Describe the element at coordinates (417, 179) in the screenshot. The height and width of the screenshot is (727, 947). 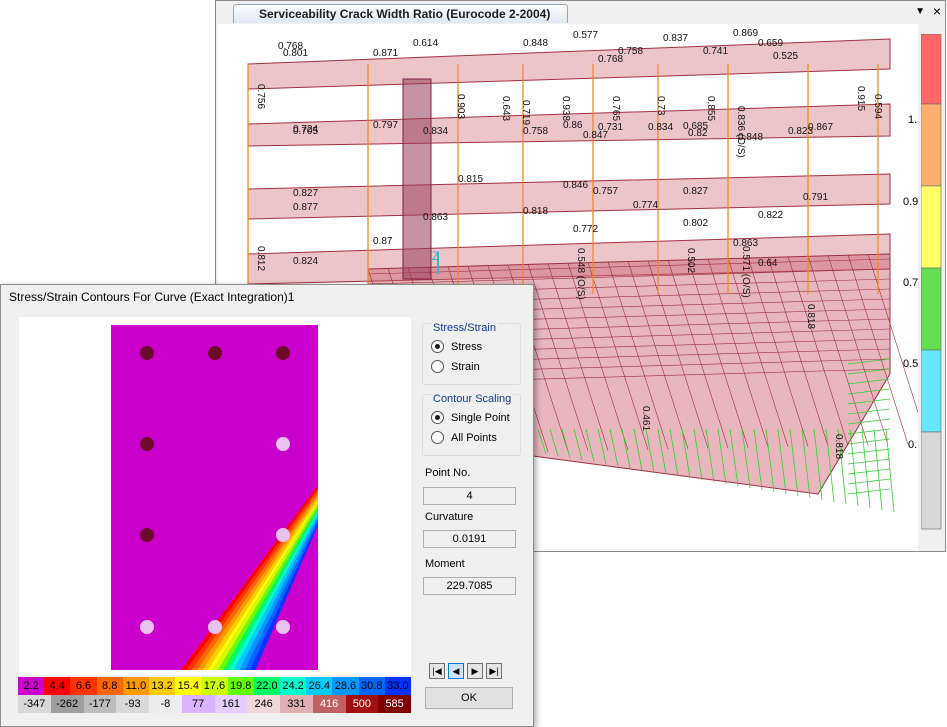
I see `core-wall` at that location.